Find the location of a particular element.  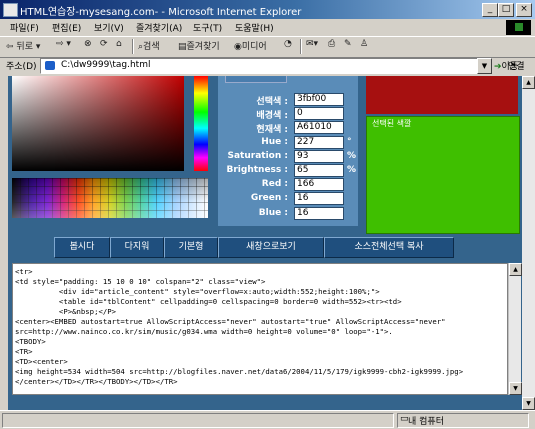

hue-slider is located at coordinates (201, 123).